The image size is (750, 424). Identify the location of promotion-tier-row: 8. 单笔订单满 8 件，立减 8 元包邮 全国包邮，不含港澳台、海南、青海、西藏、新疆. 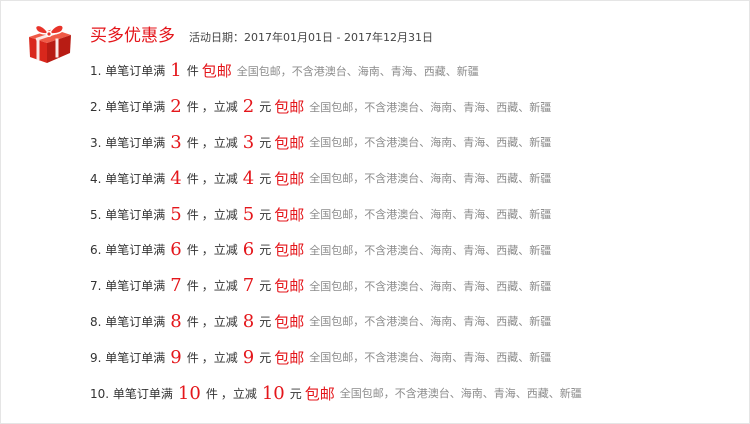
(415, 322).